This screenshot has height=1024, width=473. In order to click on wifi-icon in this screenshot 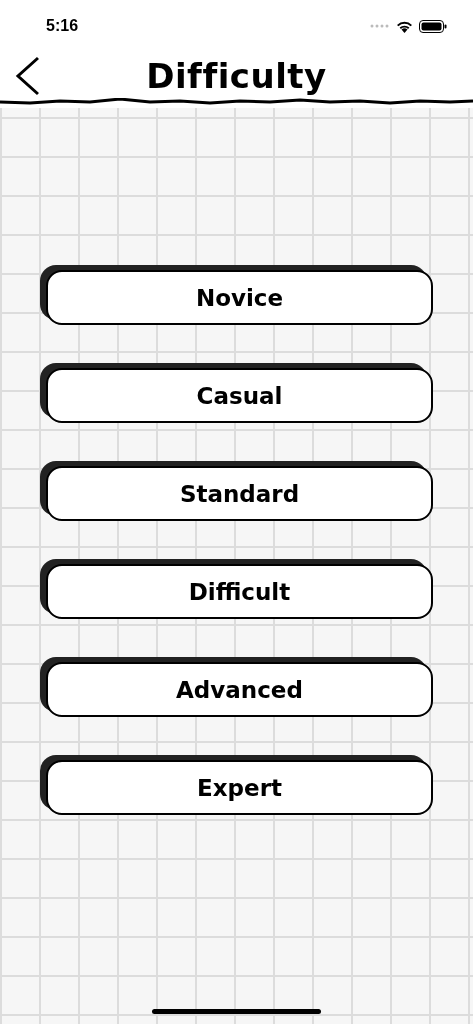, I will do `click(404, 26)`.